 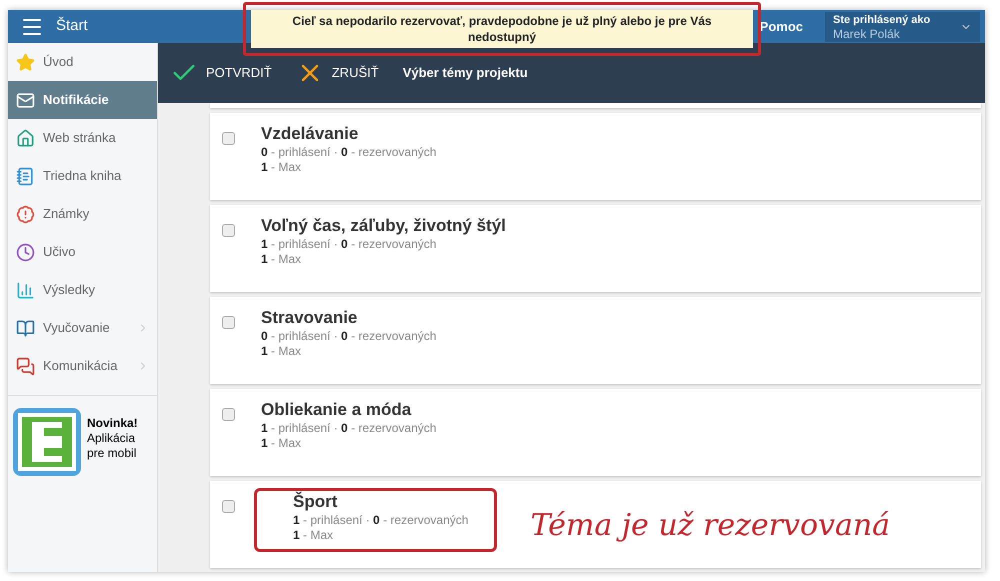 I want to click on toast-message: Cieľ sa nepodarilo rezervovať, pravdepodobne je už plný alebo je pre Vás nedostupný, so click(x=502, y=29).